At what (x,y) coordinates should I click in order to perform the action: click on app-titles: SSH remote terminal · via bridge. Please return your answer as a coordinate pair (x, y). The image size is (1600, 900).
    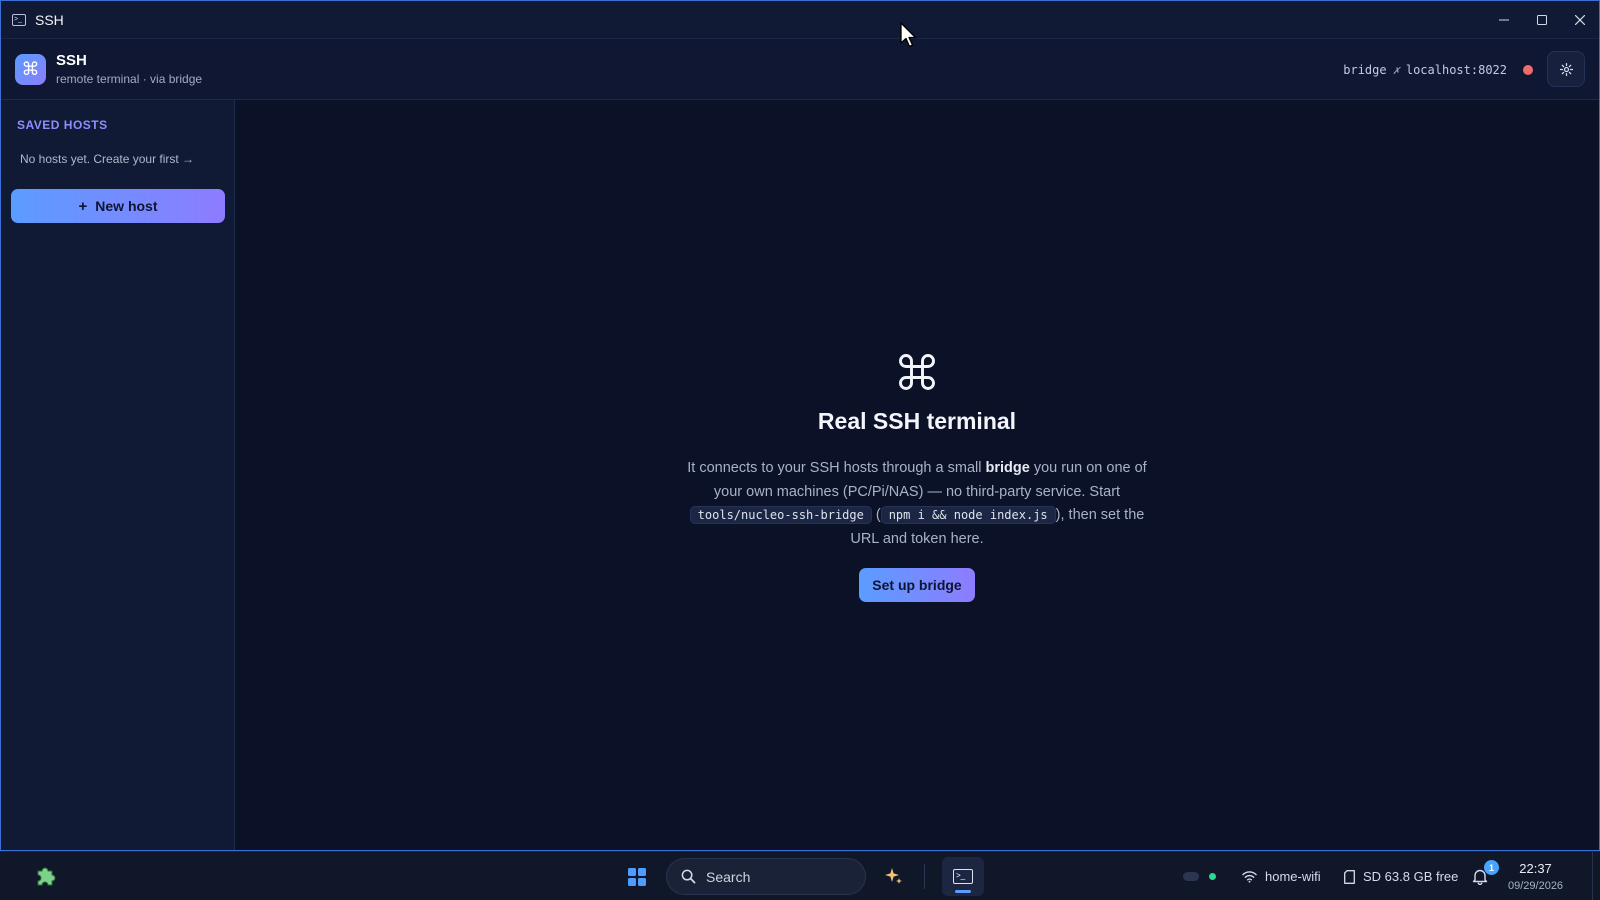
    Looking at the image, I should click on (129, 69).